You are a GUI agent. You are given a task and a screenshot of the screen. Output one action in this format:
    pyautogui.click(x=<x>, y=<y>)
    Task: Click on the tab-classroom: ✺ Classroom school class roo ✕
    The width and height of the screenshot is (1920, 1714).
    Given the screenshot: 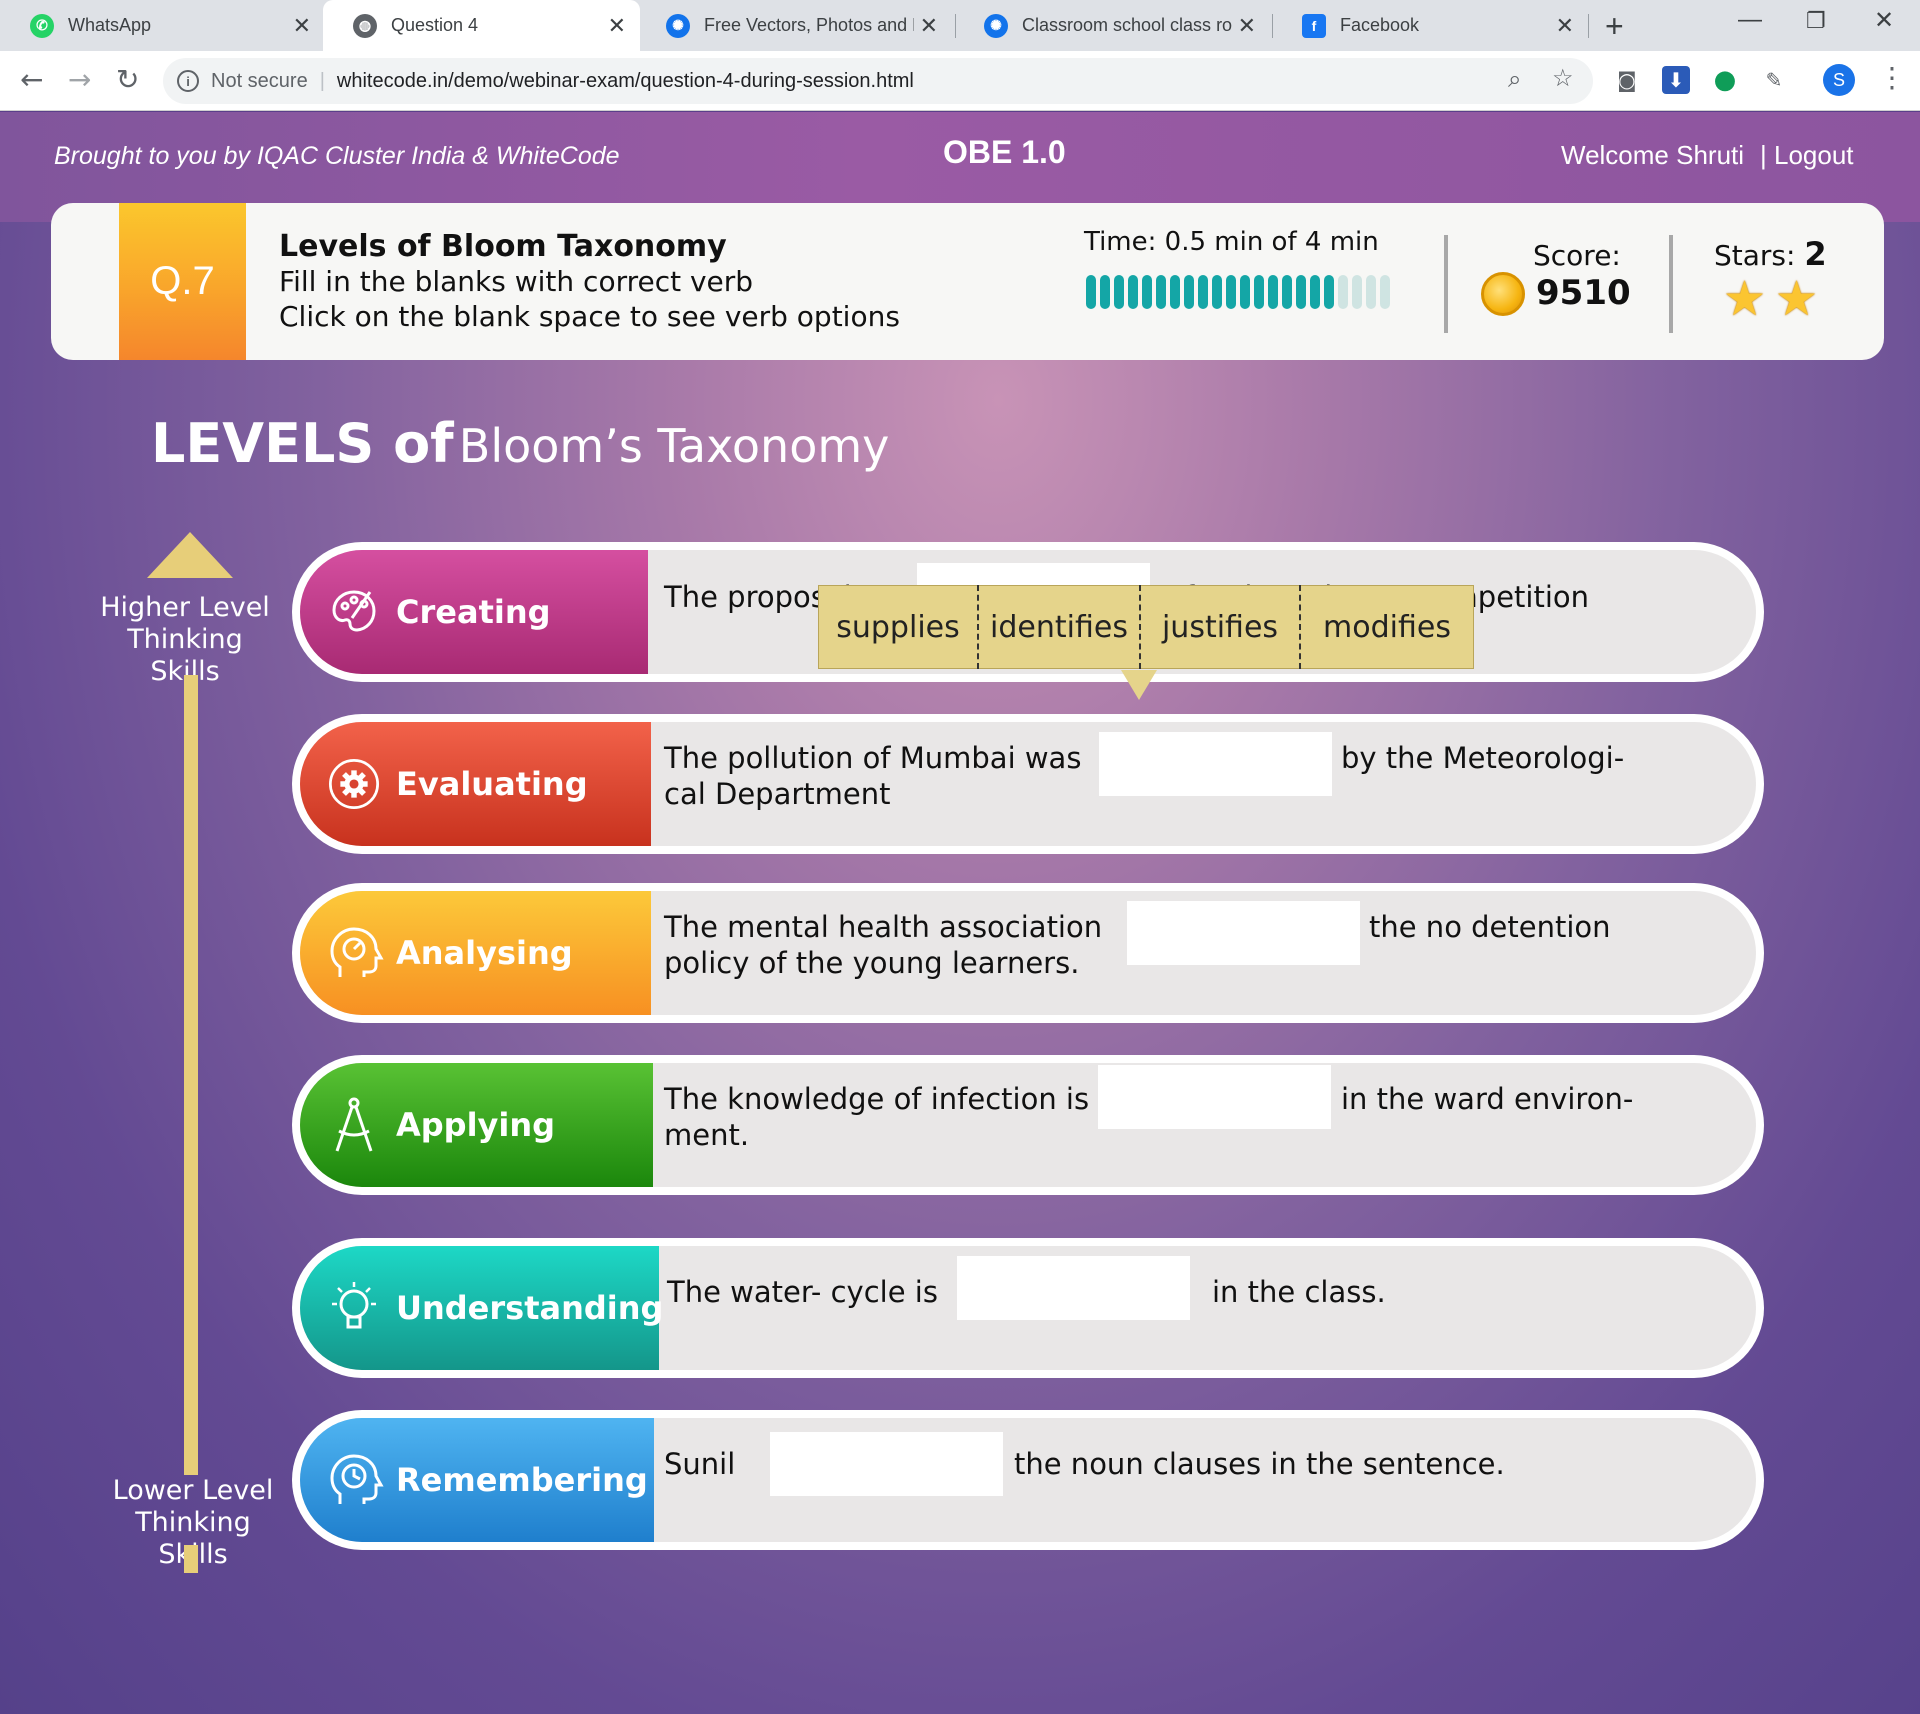 What is the action you would take?
    pyautogui.click(x=1112, y=25)
    